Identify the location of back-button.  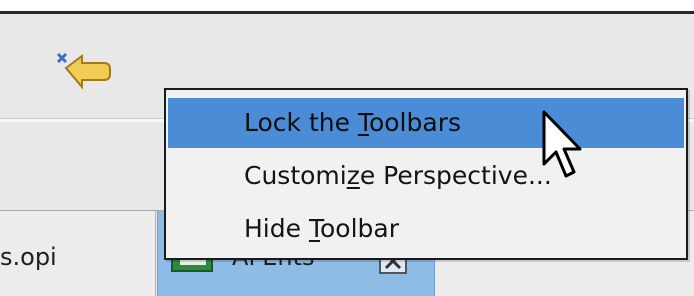
(83, 69).